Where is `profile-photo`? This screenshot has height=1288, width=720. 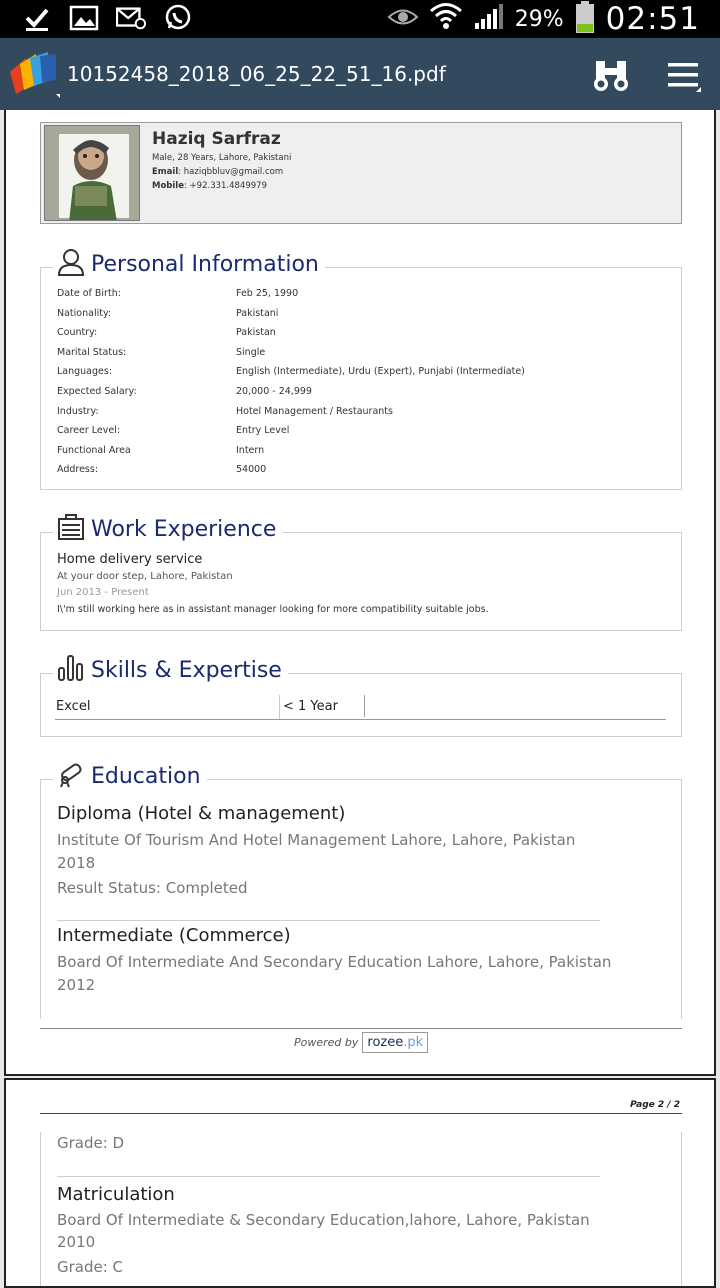
profile-photo is located at coordinates (92, 173).